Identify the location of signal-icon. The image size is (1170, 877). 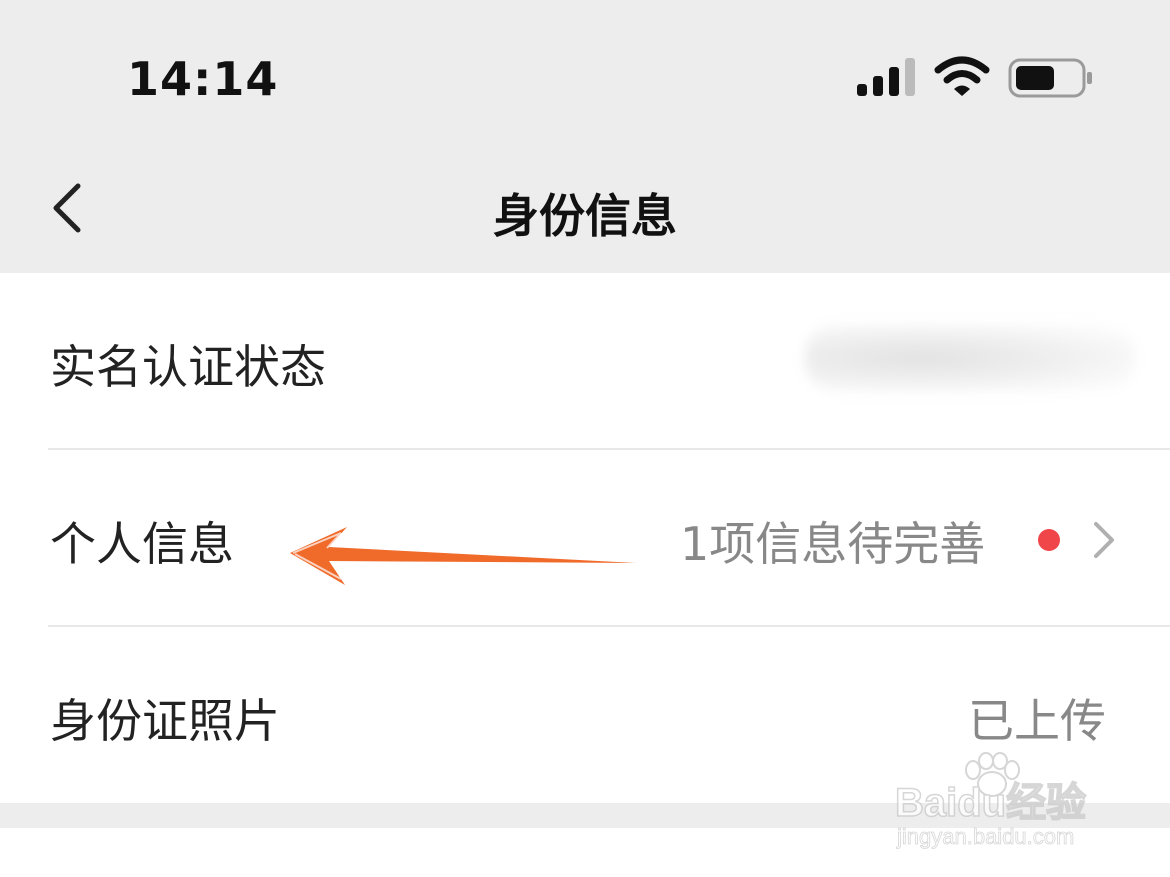
(886, 77).